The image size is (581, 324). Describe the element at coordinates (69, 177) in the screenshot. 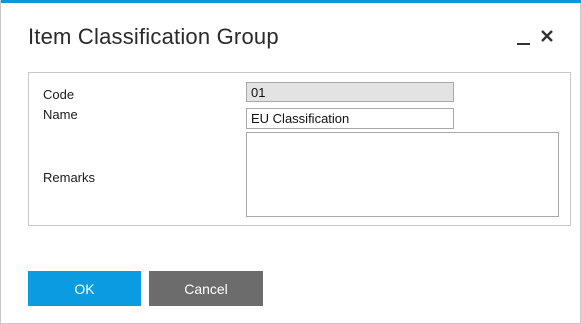

I see `remarks-label: Remarks` at that location.